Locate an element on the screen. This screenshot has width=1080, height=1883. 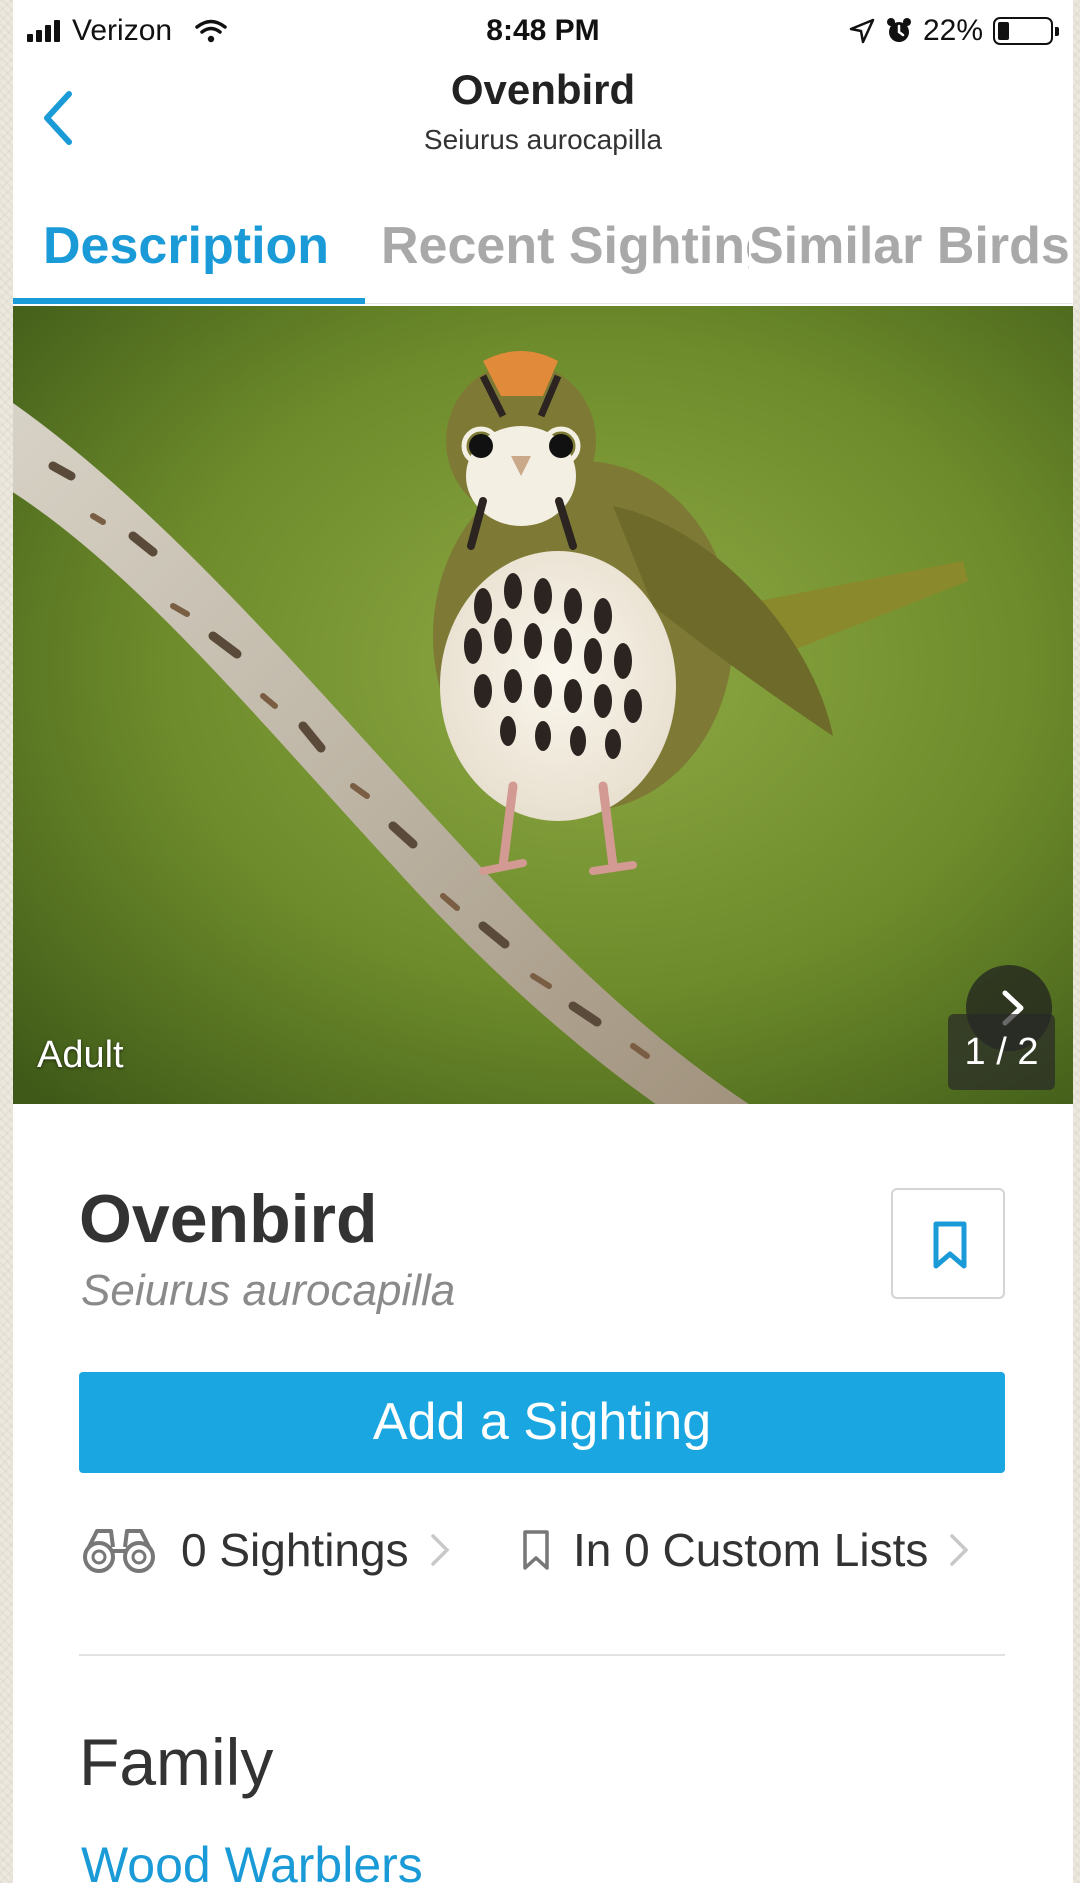
family-link: Wood Warblers is located at coordinates (252, 1859).